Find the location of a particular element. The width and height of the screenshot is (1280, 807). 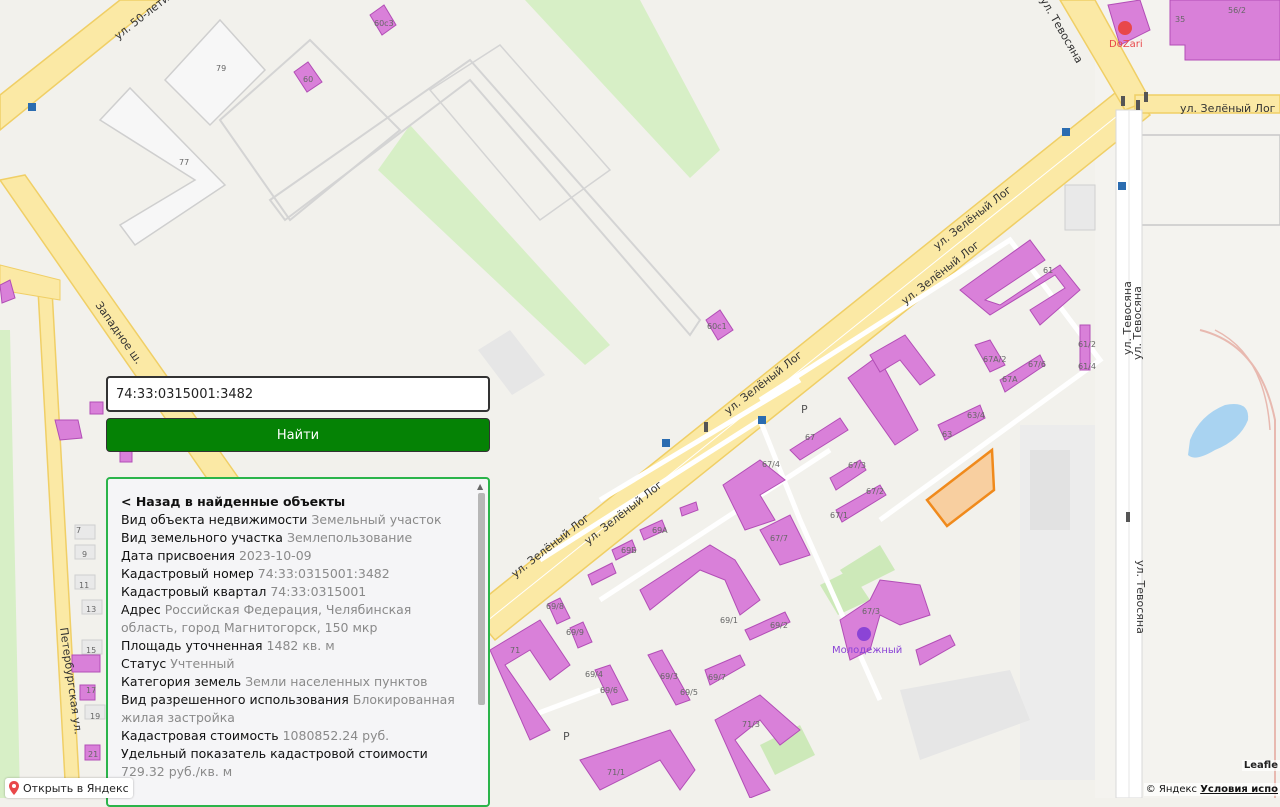

house-number: 69Б is located at coordinates (629, 550).